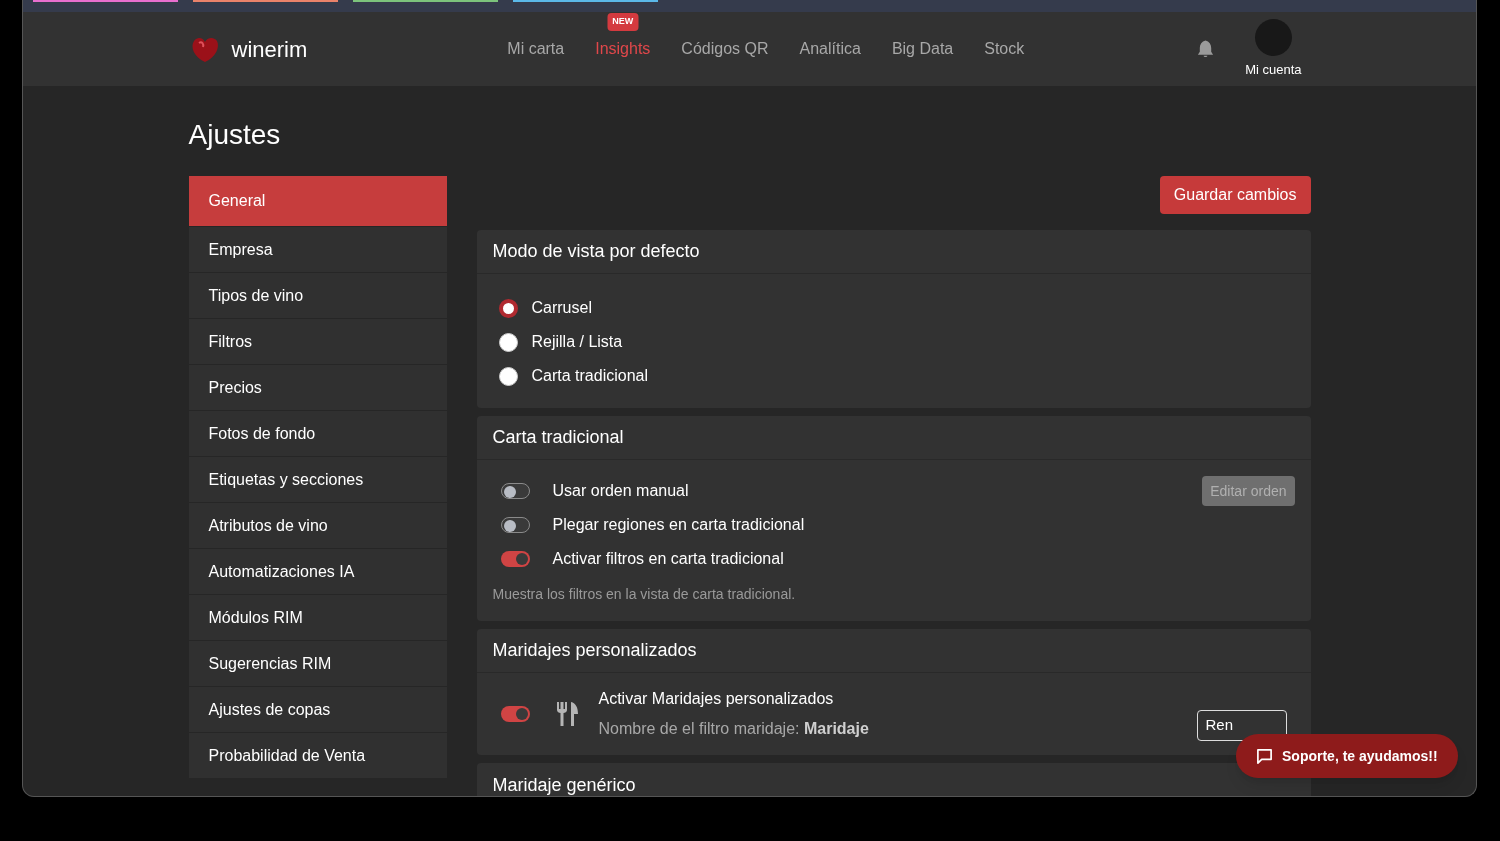  Describe the element at coordinates (317, 525) in the screenshot. I see `sidebar-item: Atributos de vino` at that location.